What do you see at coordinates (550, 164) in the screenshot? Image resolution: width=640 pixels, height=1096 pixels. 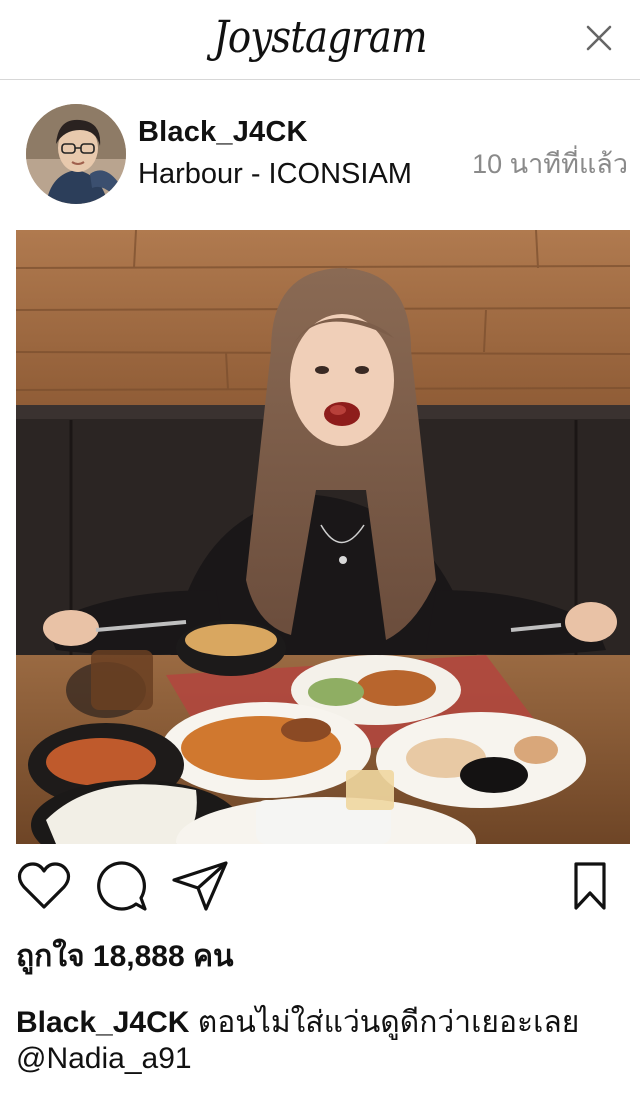 I see `post-timestamp: 10 นาทีที่แล้ว` at bounding box center [550, 164].